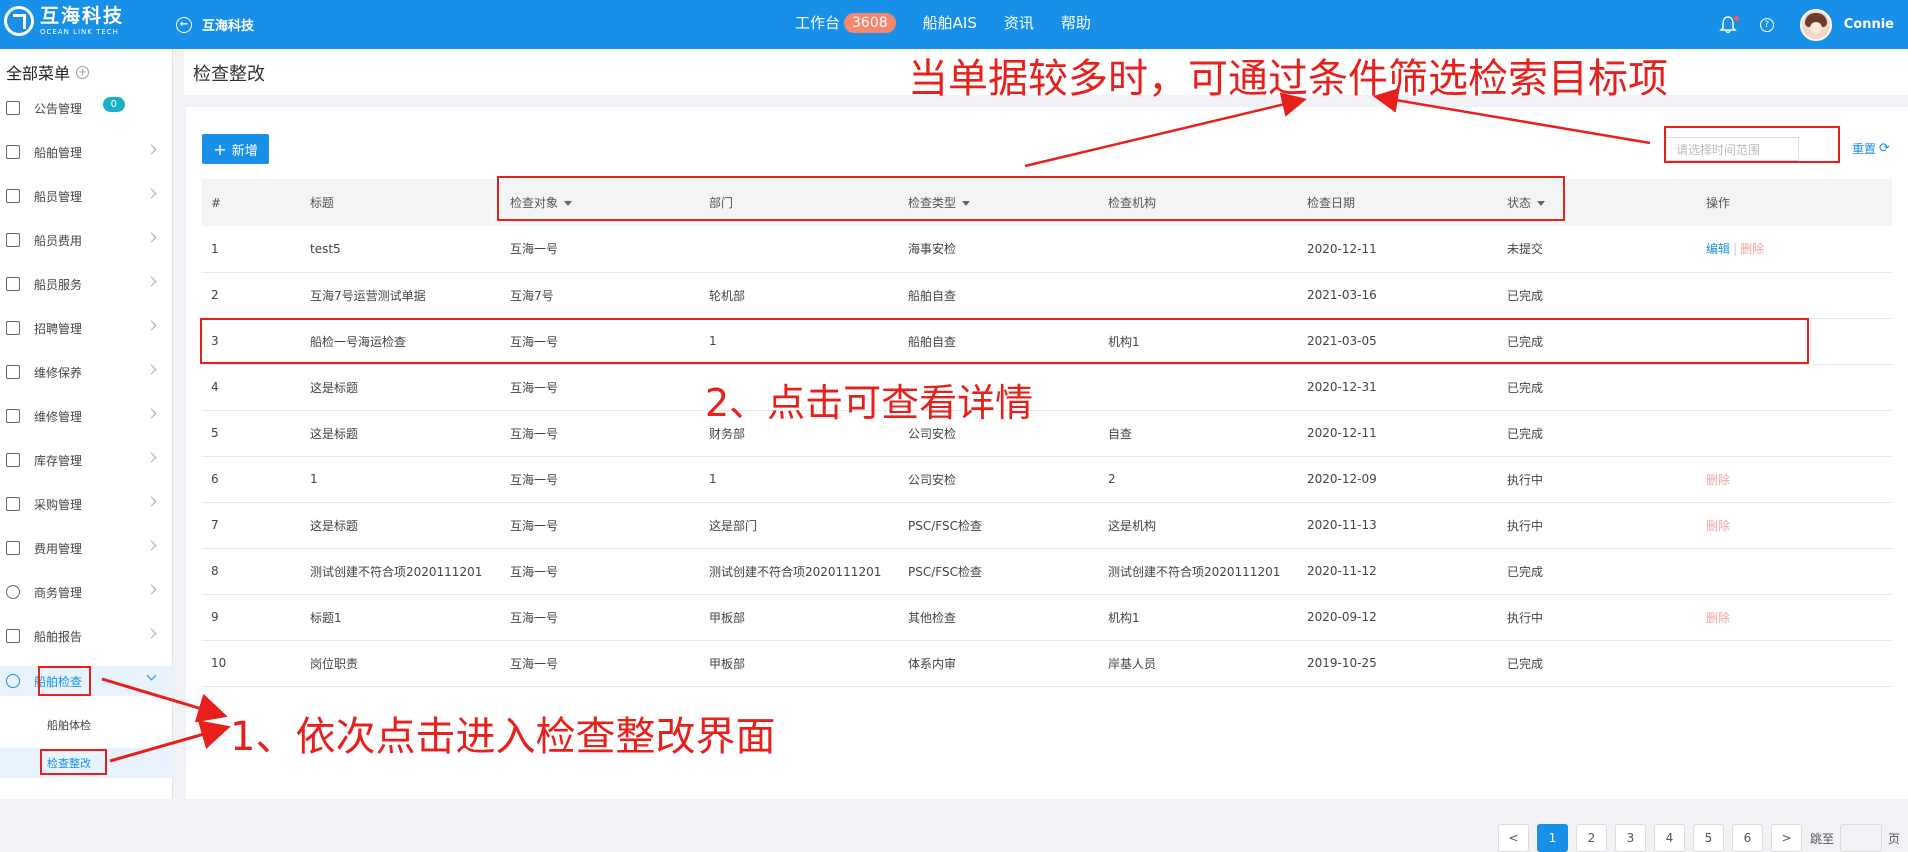  What do you see at coordinates (86, 725) in the screenshot?
I see `sidebar-subitem-ship-checkup: 船舶体检` at bounding box center [86, 725].